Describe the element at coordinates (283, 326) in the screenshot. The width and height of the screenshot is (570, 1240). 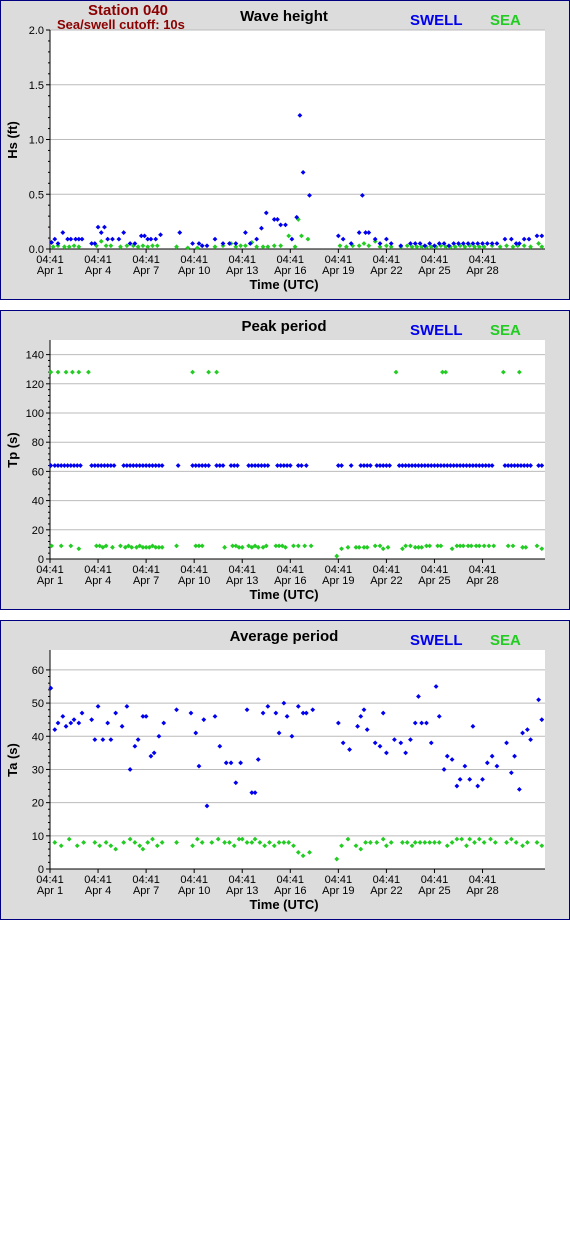
I see `chart-title: Peak period` at that location.